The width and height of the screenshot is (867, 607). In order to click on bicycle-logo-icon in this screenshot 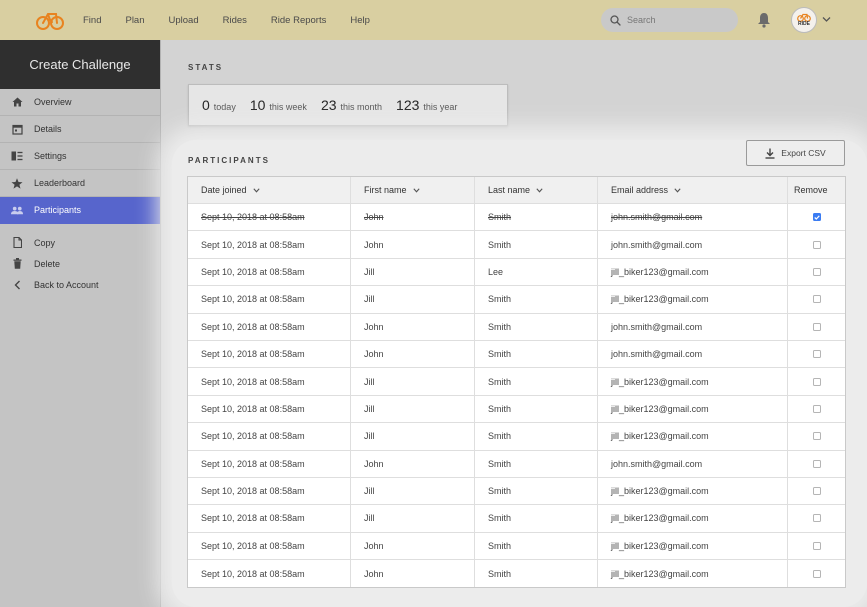, I will do `click(50, 20)`.